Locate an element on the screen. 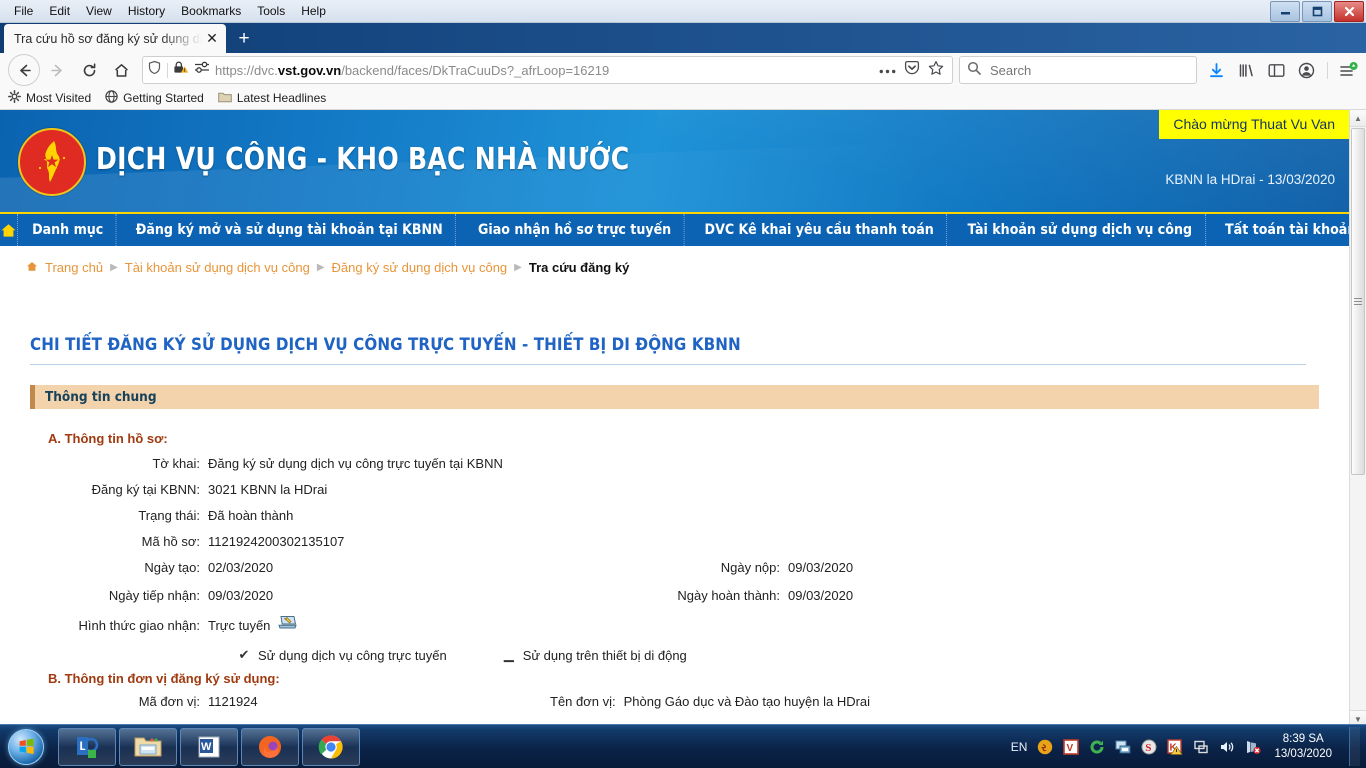  back-icon is located at coordinates (24, 70).